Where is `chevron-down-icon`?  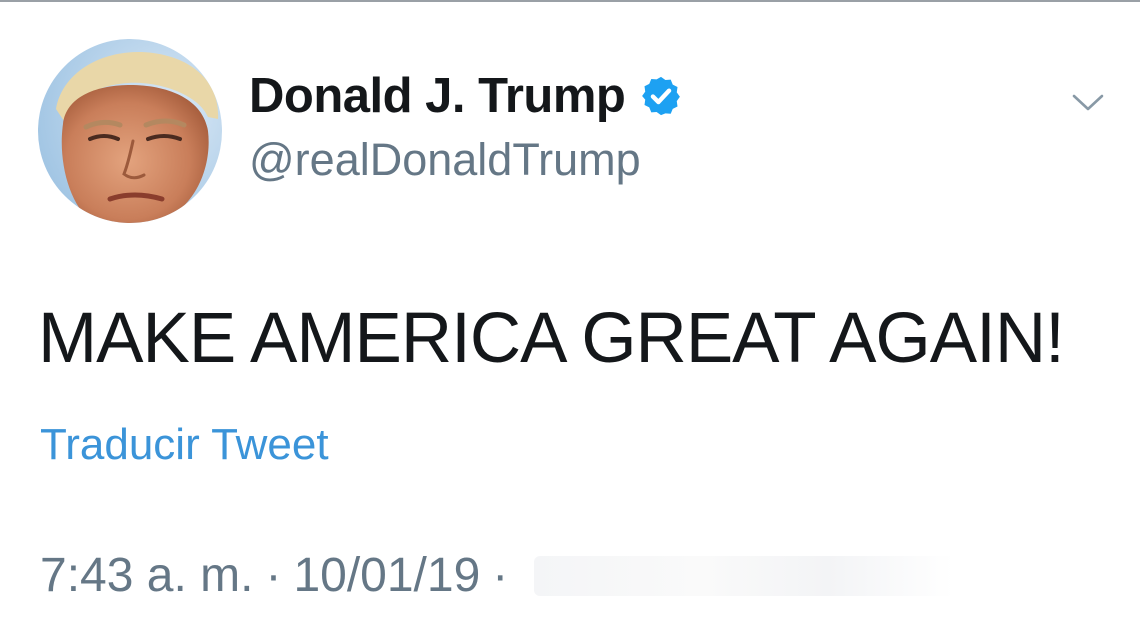
chevron-down-icon is located at coordinates (1088, 102).